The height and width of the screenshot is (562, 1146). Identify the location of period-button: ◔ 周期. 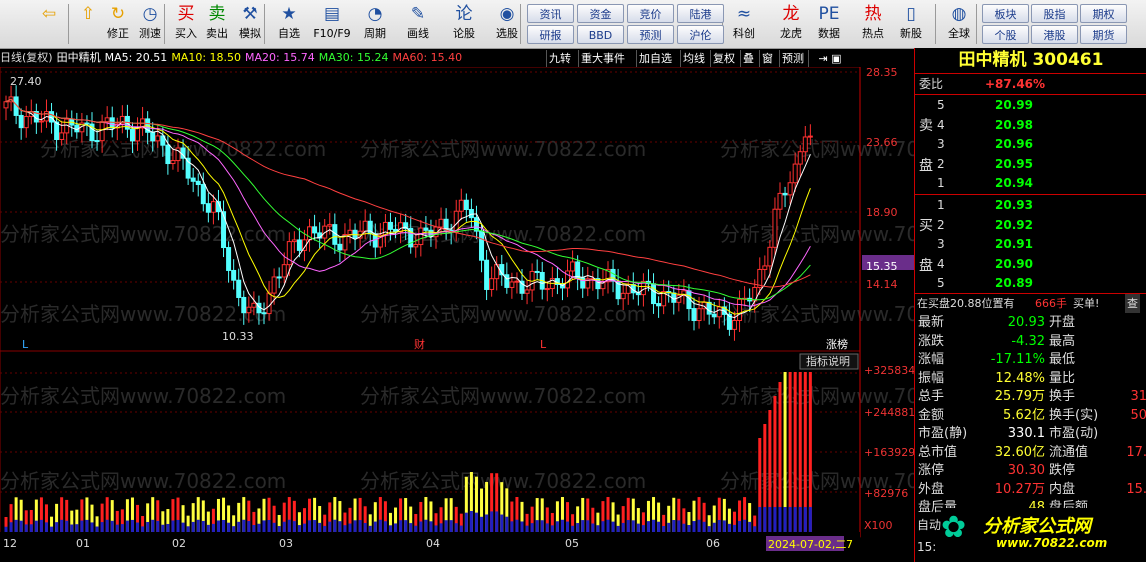
(375, 24).